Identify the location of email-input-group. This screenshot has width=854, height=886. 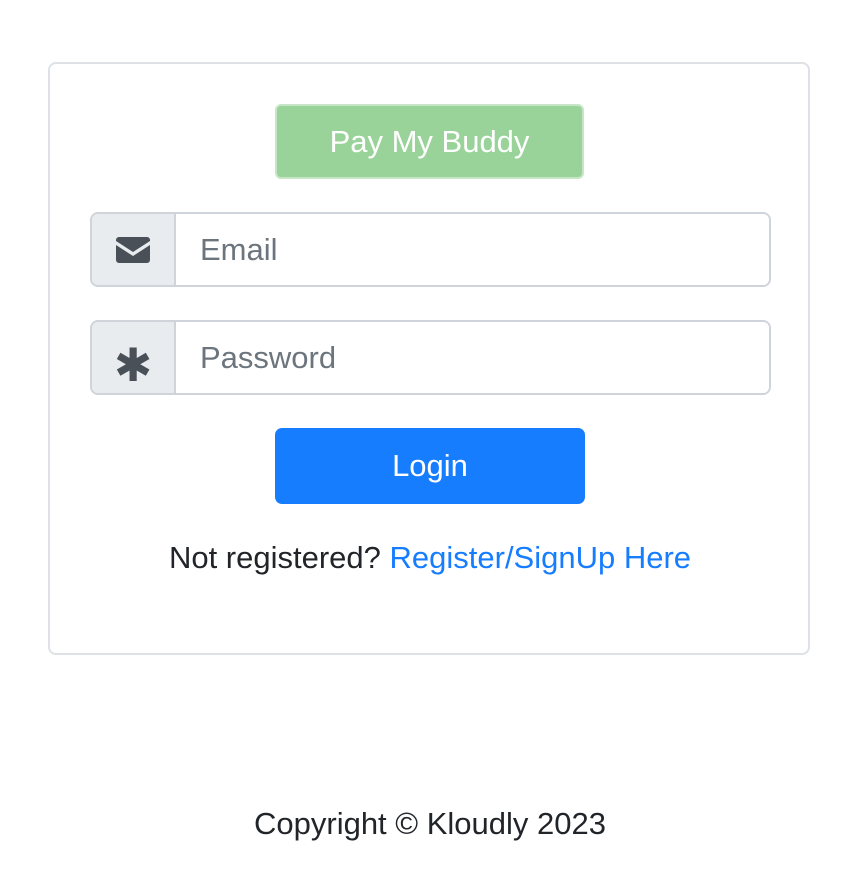
(430, 249).